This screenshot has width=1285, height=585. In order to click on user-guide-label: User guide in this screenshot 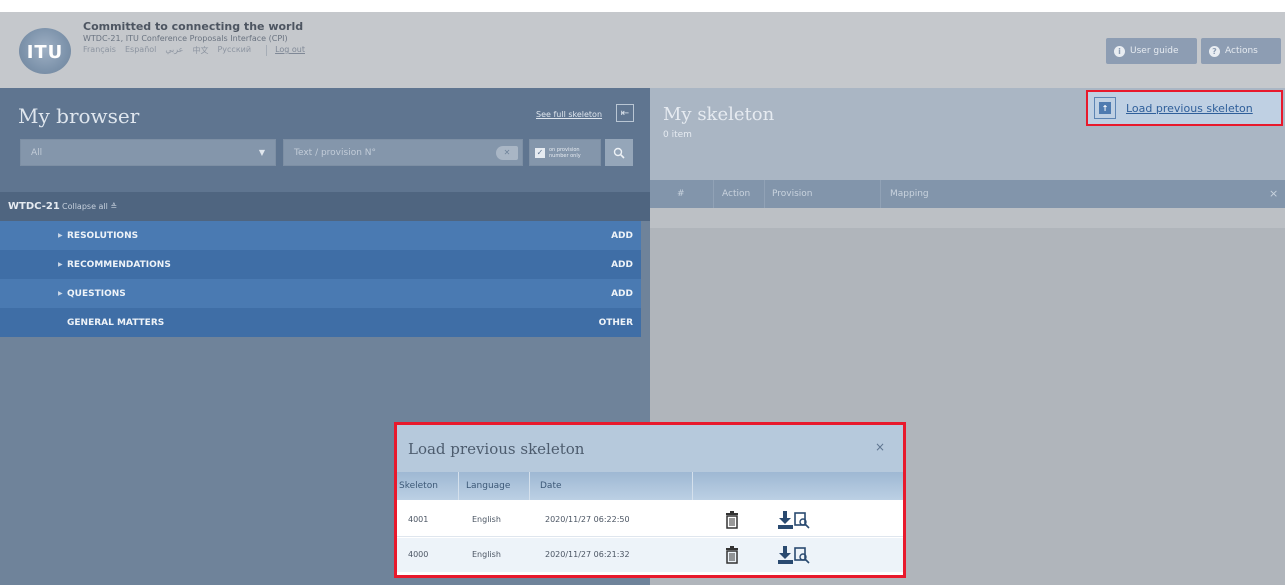, I will do `click(1154, 51)`.